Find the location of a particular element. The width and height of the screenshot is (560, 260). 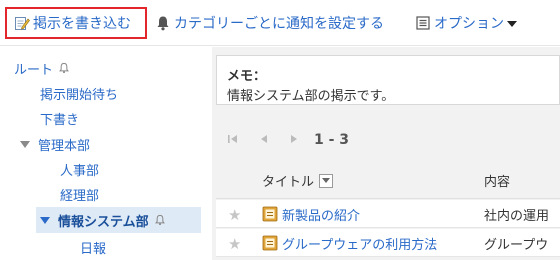

notification-settings-button: カテゴリーごとに通知を設定する is located at coordinates (269, 23).